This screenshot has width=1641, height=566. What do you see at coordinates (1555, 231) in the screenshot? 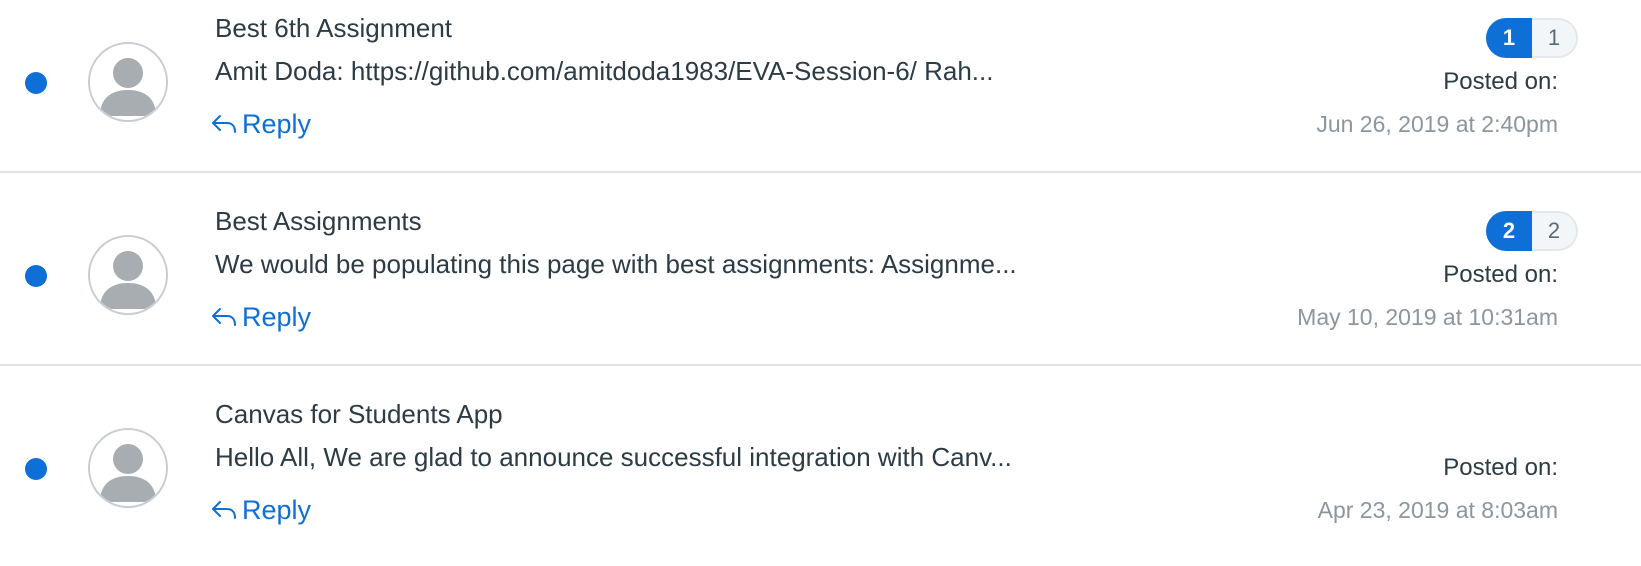
I see `total-count-badge: 2` at bounding box center [1555, 231].